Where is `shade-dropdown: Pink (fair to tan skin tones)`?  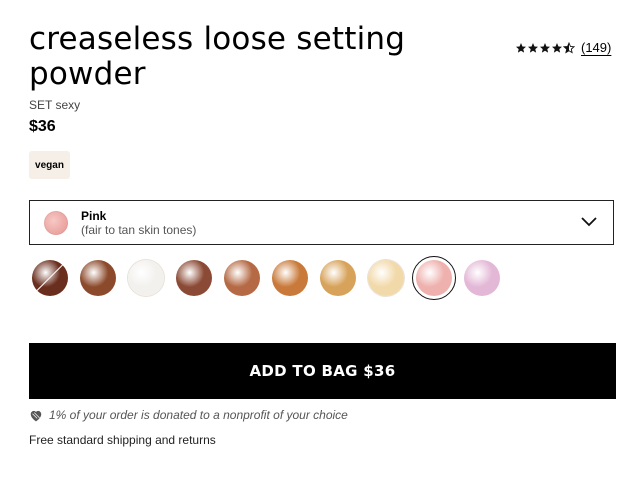
shade-dropdown: Pink (fair to tan skin tones) is located at coordinates (321, 222).